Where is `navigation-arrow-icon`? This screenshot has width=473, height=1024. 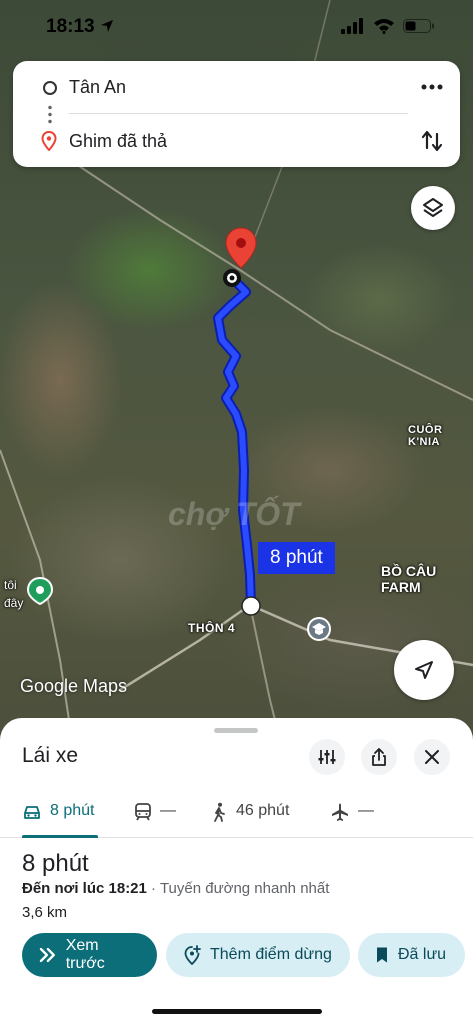 navigation-arrow-icon is located at coordinates (424, 670).